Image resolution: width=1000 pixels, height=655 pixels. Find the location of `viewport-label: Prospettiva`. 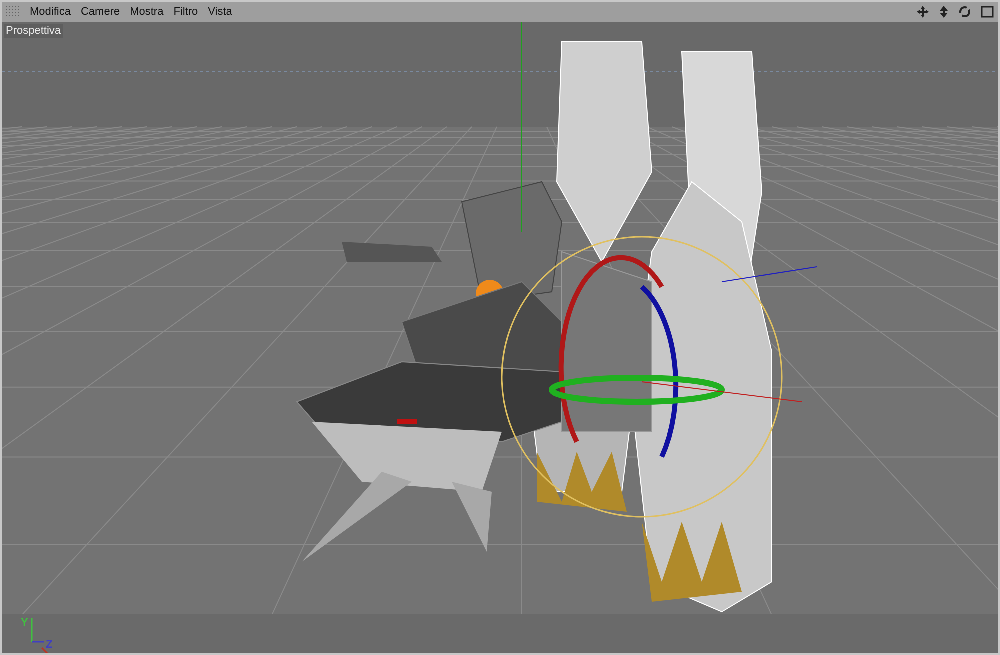

viewport-label: Prospettiva is located at coordinates (34, 31).